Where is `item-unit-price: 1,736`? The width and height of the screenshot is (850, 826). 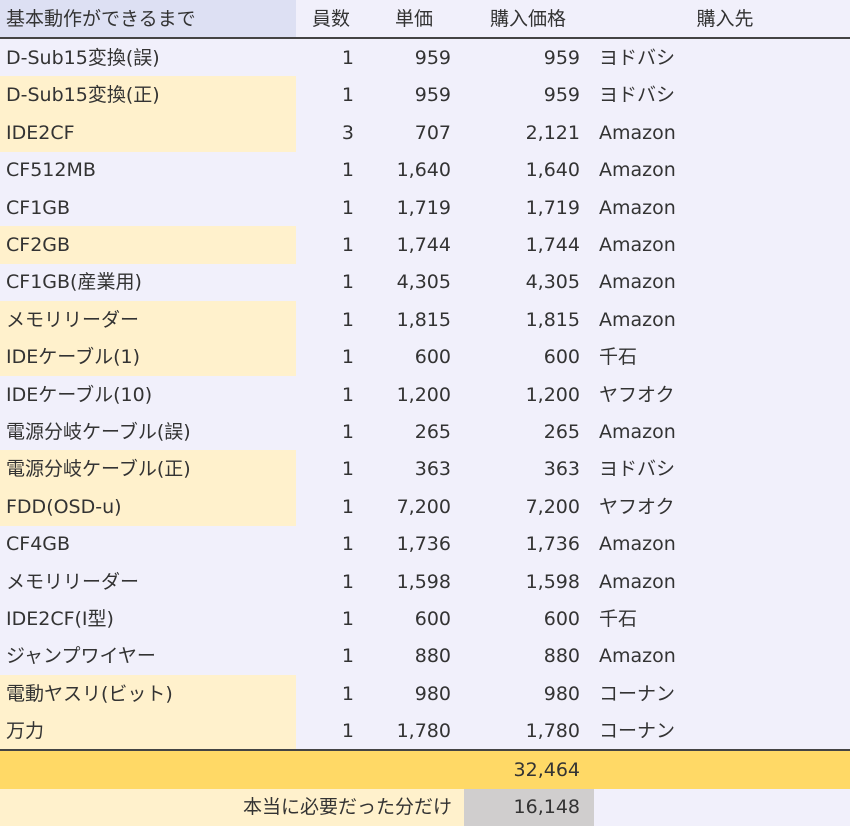
item-unit-price: 1,736 is located at coordinates (407, 544).